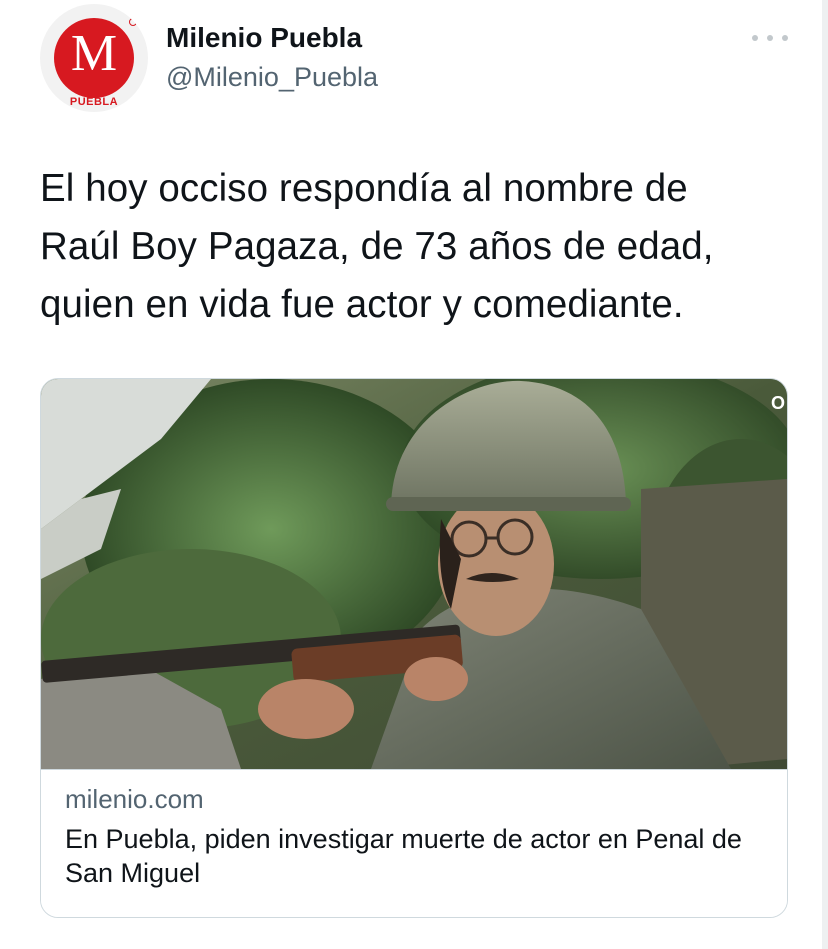  I want to click on account-name: Milenio Puebla, so click(264, 38).